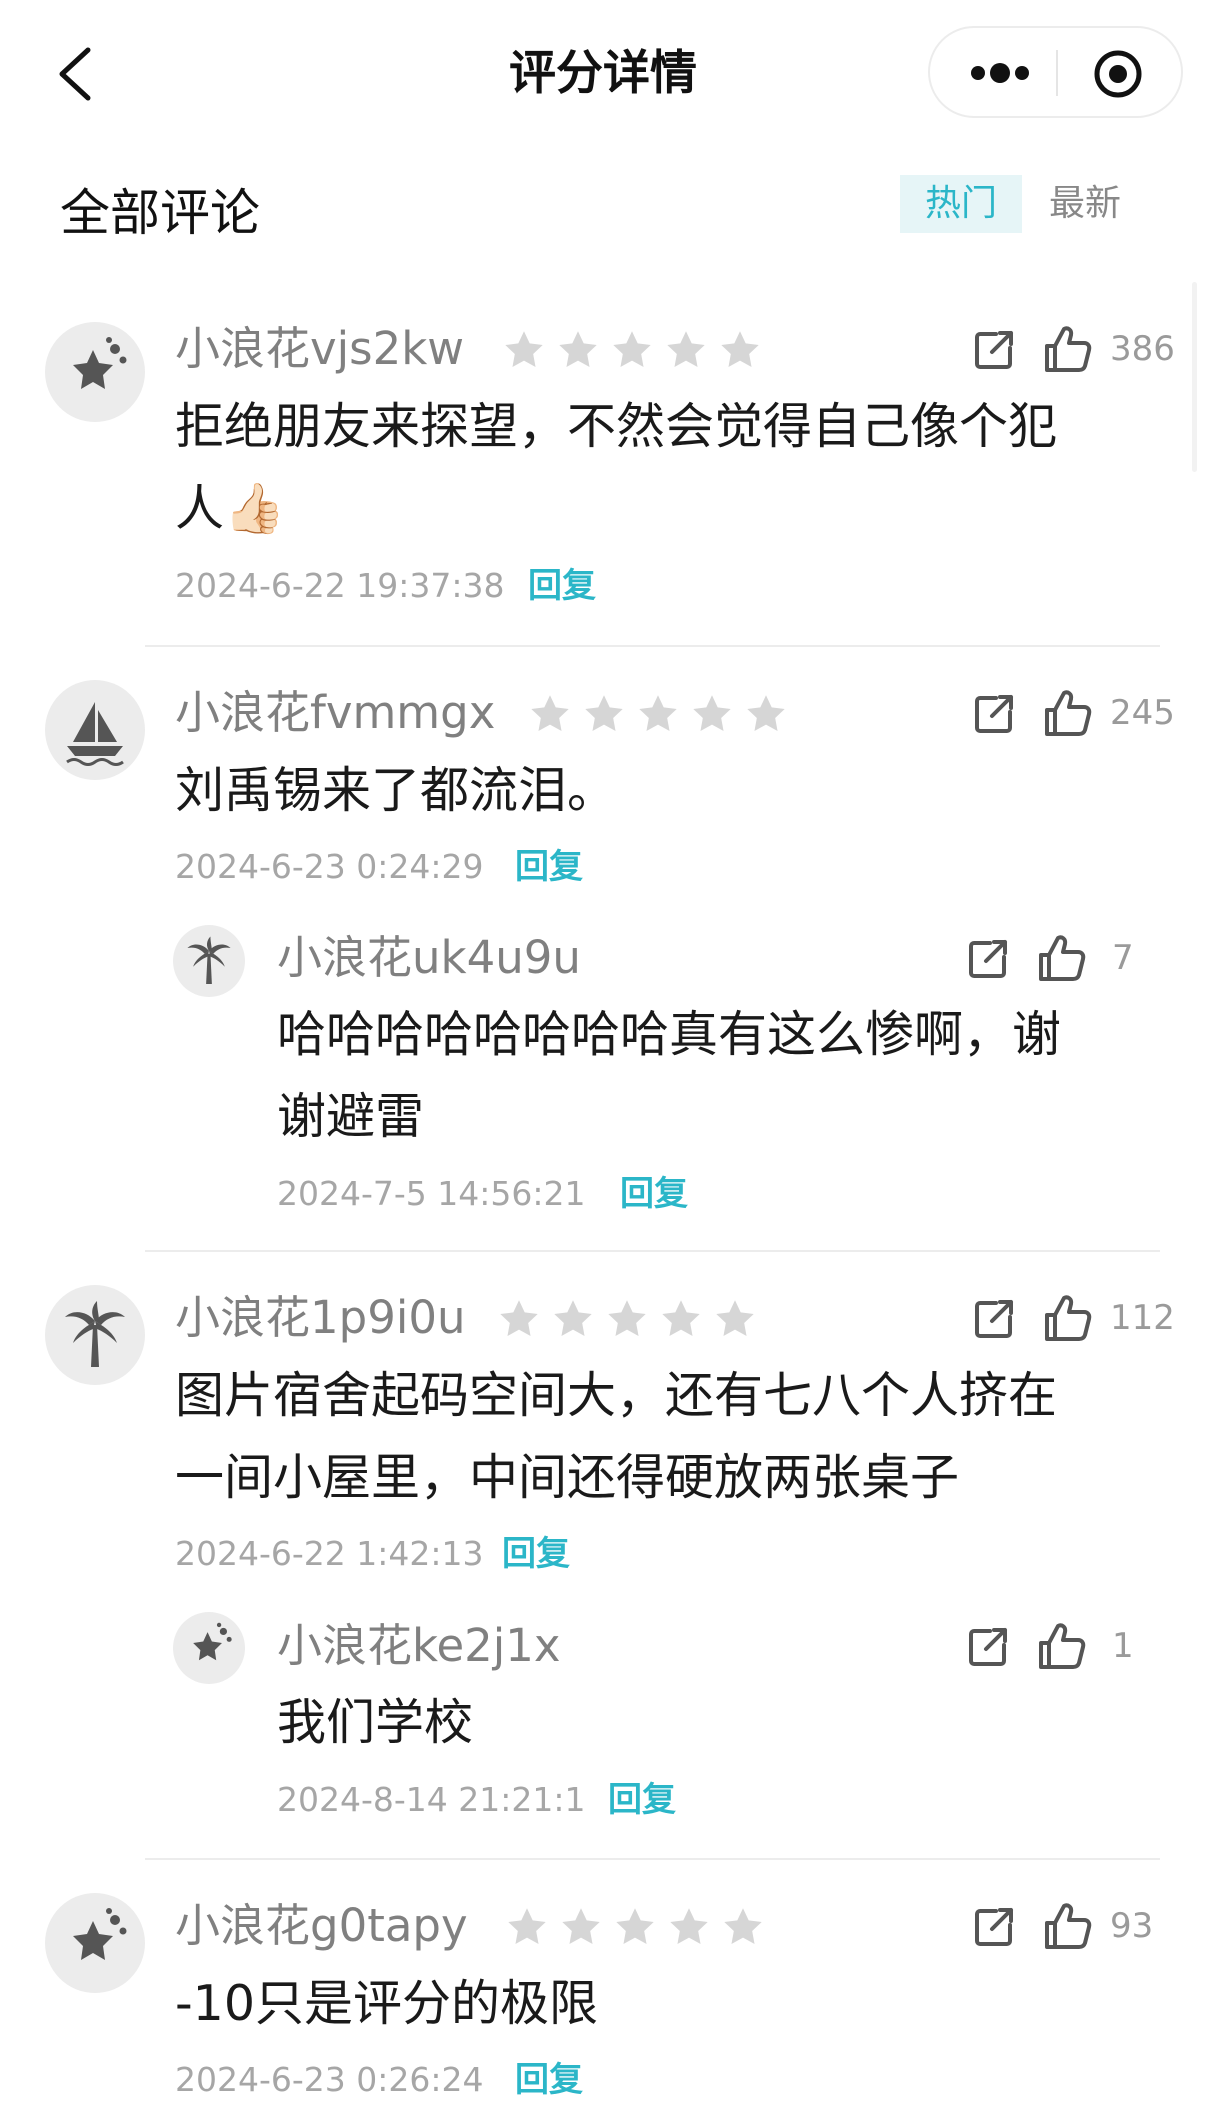 This screenshot has width=1206, height=2123. What do you see at coordinates (1123, 958) in the screenshot?
I see `like-count: 7` at bounding box center [1123, 958].